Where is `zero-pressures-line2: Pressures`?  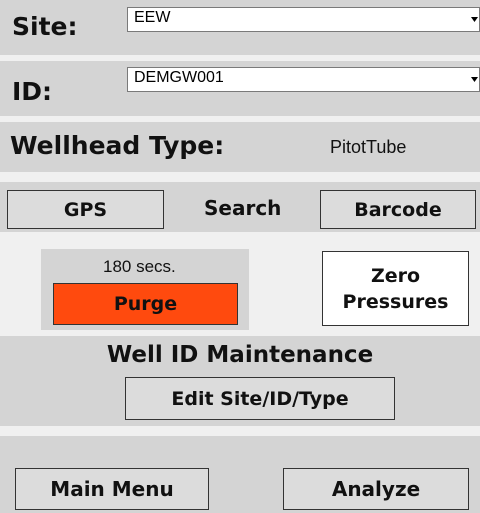
zero-pressures-line2: Pressures is located at coordinates (395, 301).